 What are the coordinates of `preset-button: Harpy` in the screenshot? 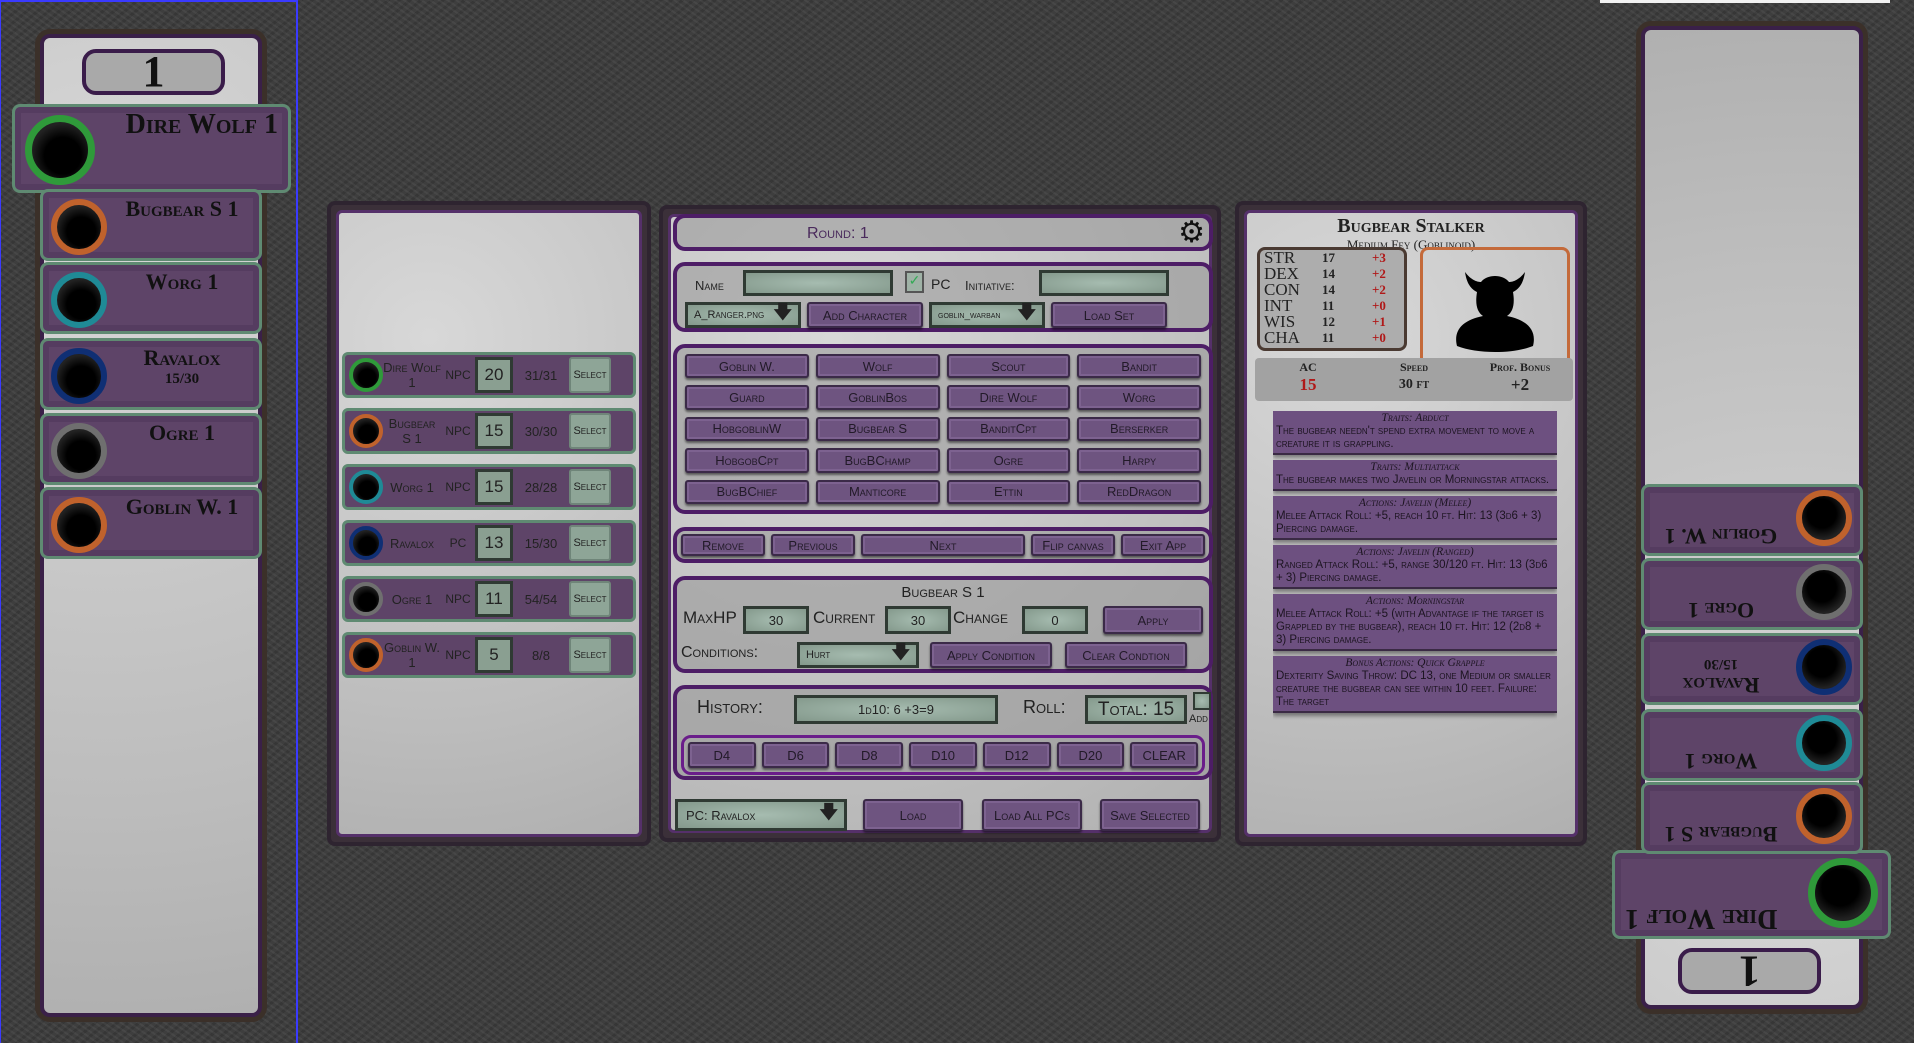 It's located at (1139, 460).